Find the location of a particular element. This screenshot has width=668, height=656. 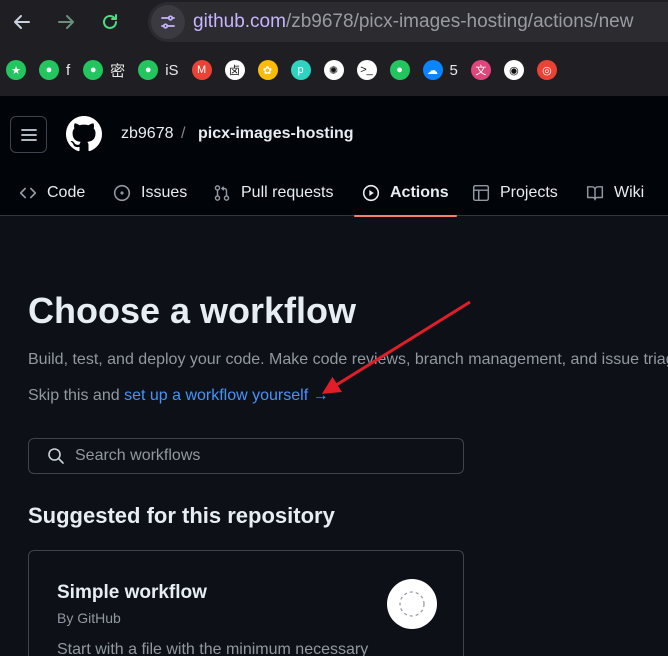

tab-issues: Issues is located at coordinates (150, 193).